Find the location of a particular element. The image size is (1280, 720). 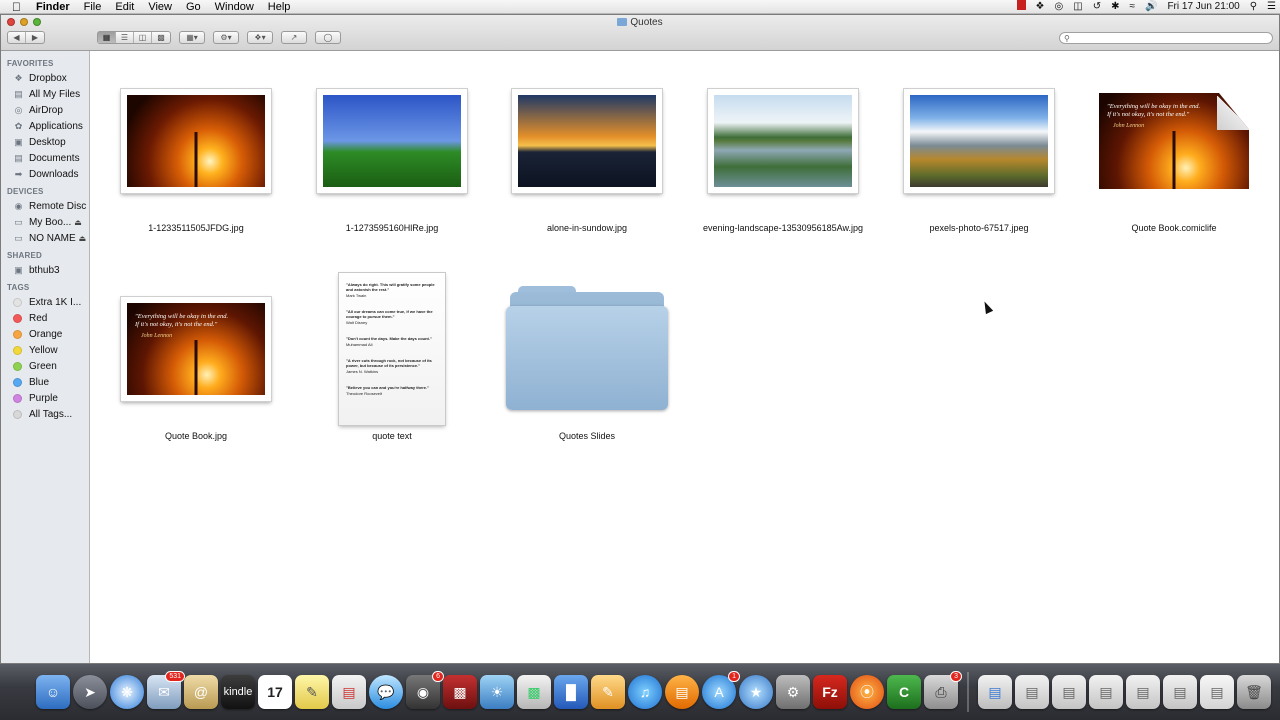

file-item: 1-1233511505JFDG.jpg is located at coordinates (196, 147).